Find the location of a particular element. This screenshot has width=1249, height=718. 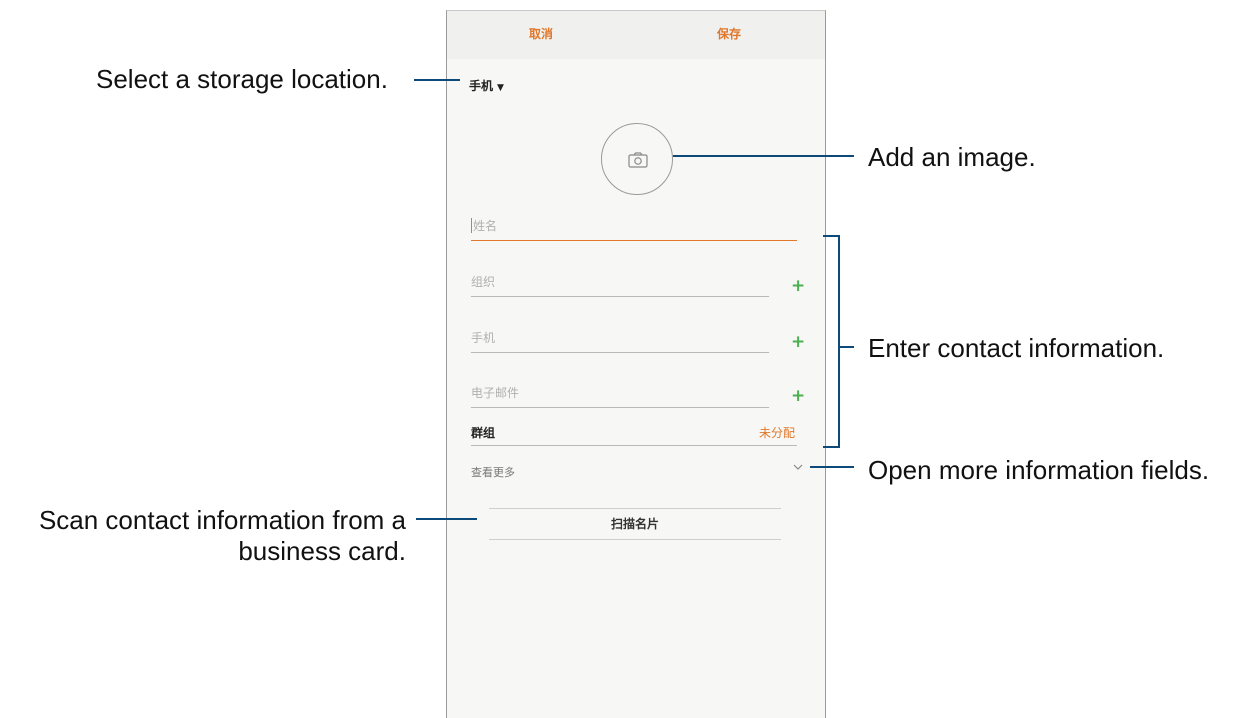

callout-storage-location: Select a storage location. is located at coordinates (242, 79).